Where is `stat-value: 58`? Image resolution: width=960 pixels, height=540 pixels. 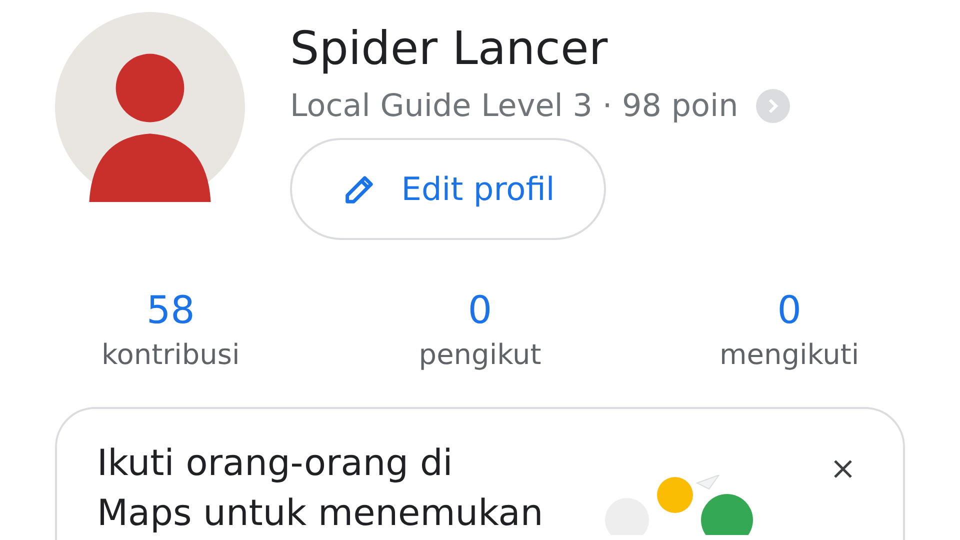
stat-value: 58 is located at coordinates (170, 310).